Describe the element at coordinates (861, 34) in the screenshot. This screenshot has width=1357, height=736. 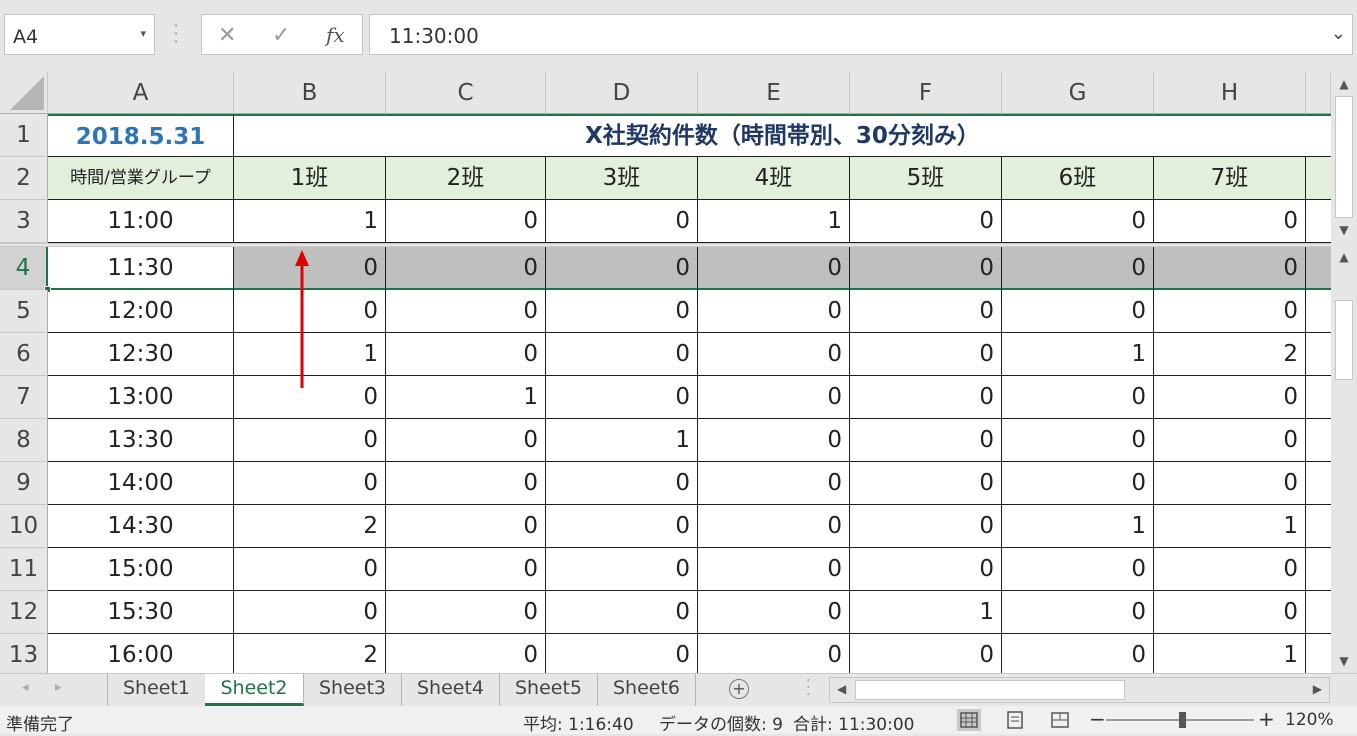
I see `formula-input: 11:30:00 ⌄` at that location.